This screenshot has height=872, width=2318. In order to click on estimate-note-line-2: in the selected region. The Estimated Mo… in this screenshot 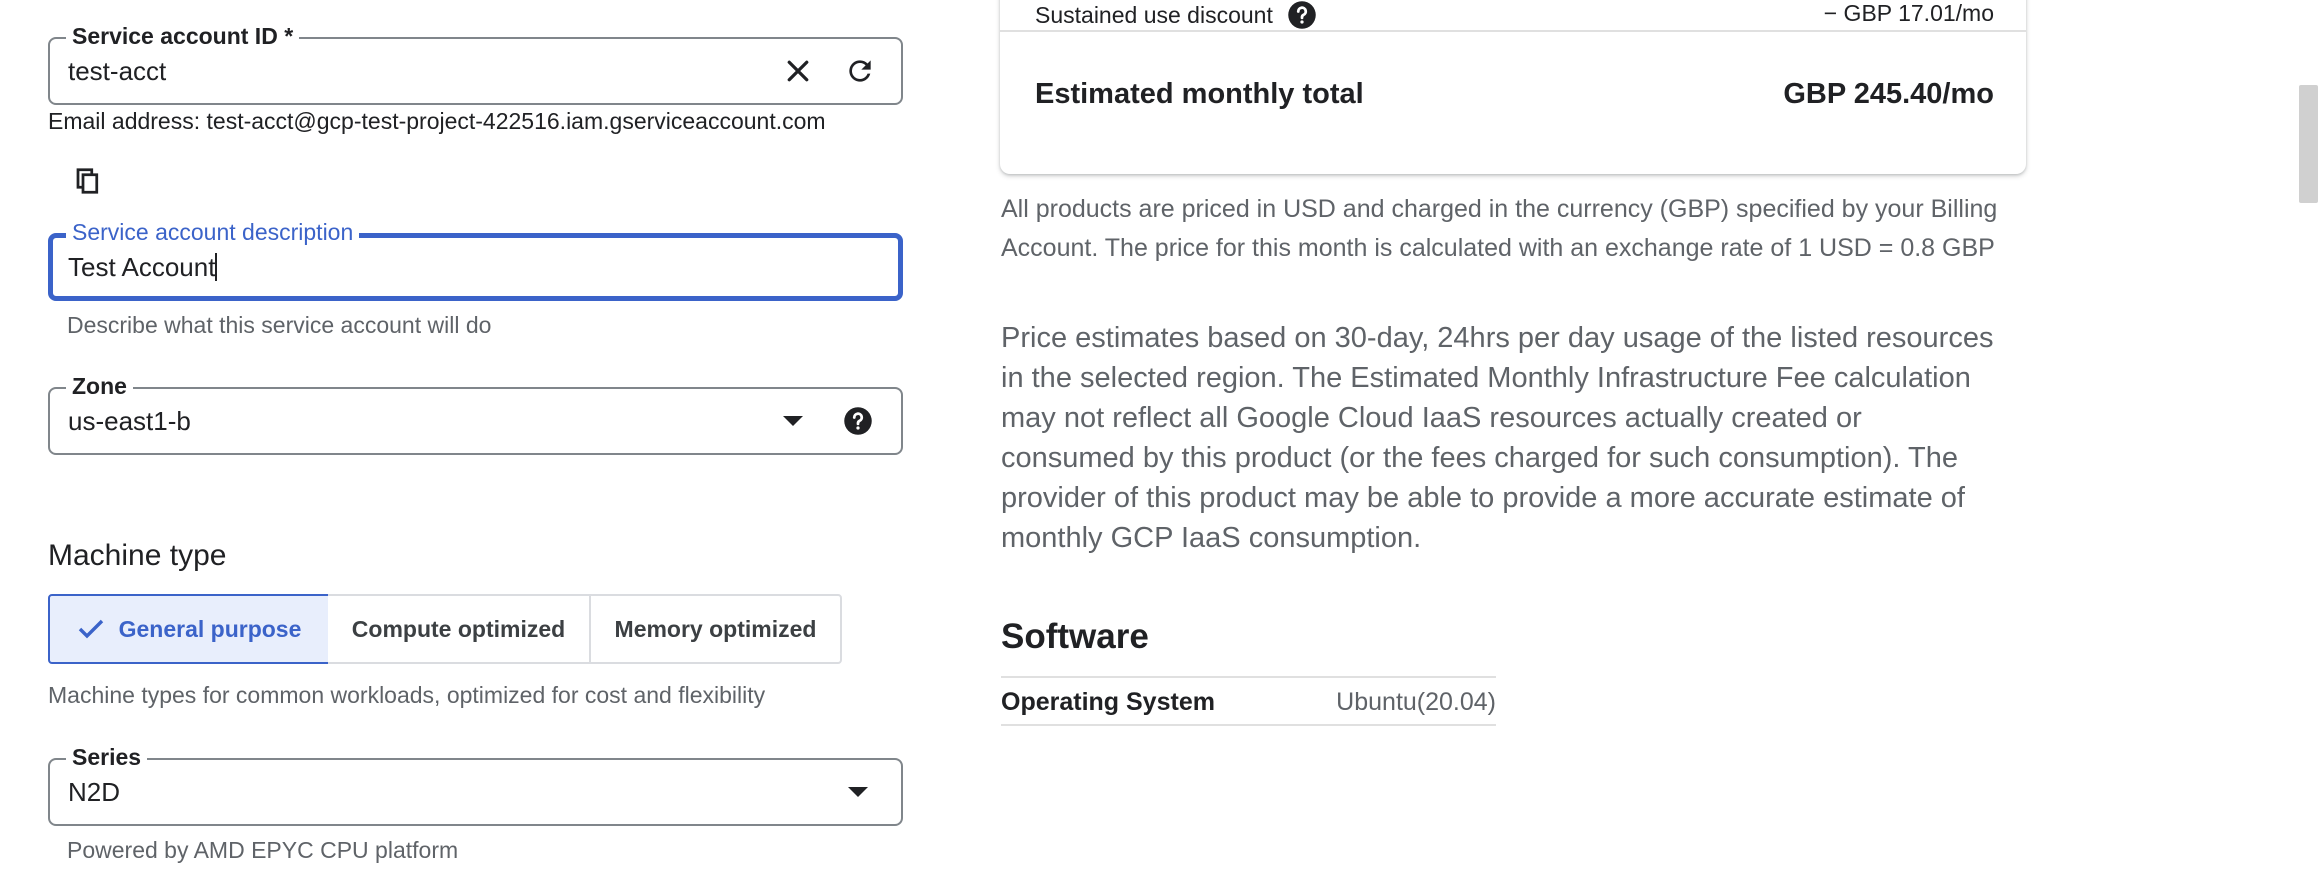, I will do `click(1486, 378)`.